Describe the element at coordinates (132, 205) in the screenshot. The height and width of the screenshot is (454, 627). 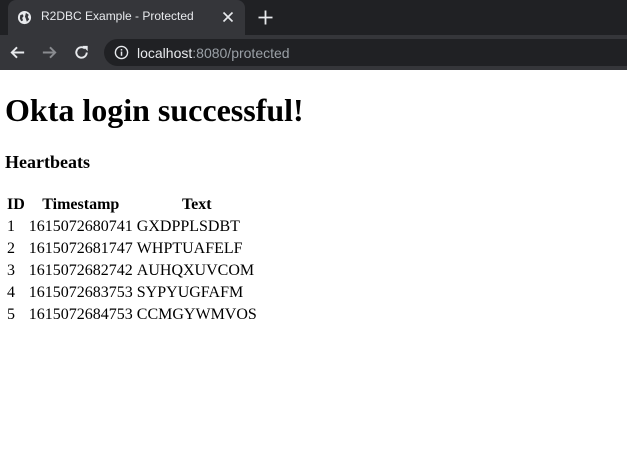
I see `table-header-row: ID Timestamp Text` at that location.